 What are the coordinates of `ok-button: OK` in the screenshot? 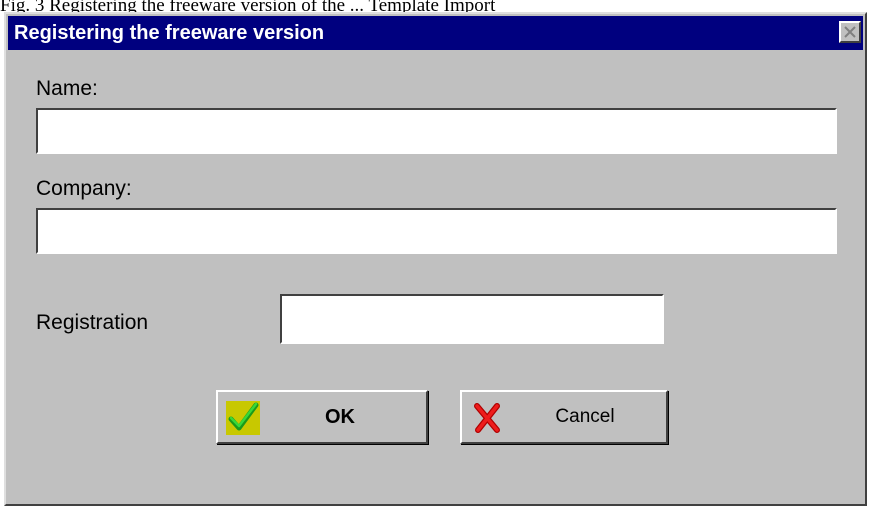 It's located at (322, 417).